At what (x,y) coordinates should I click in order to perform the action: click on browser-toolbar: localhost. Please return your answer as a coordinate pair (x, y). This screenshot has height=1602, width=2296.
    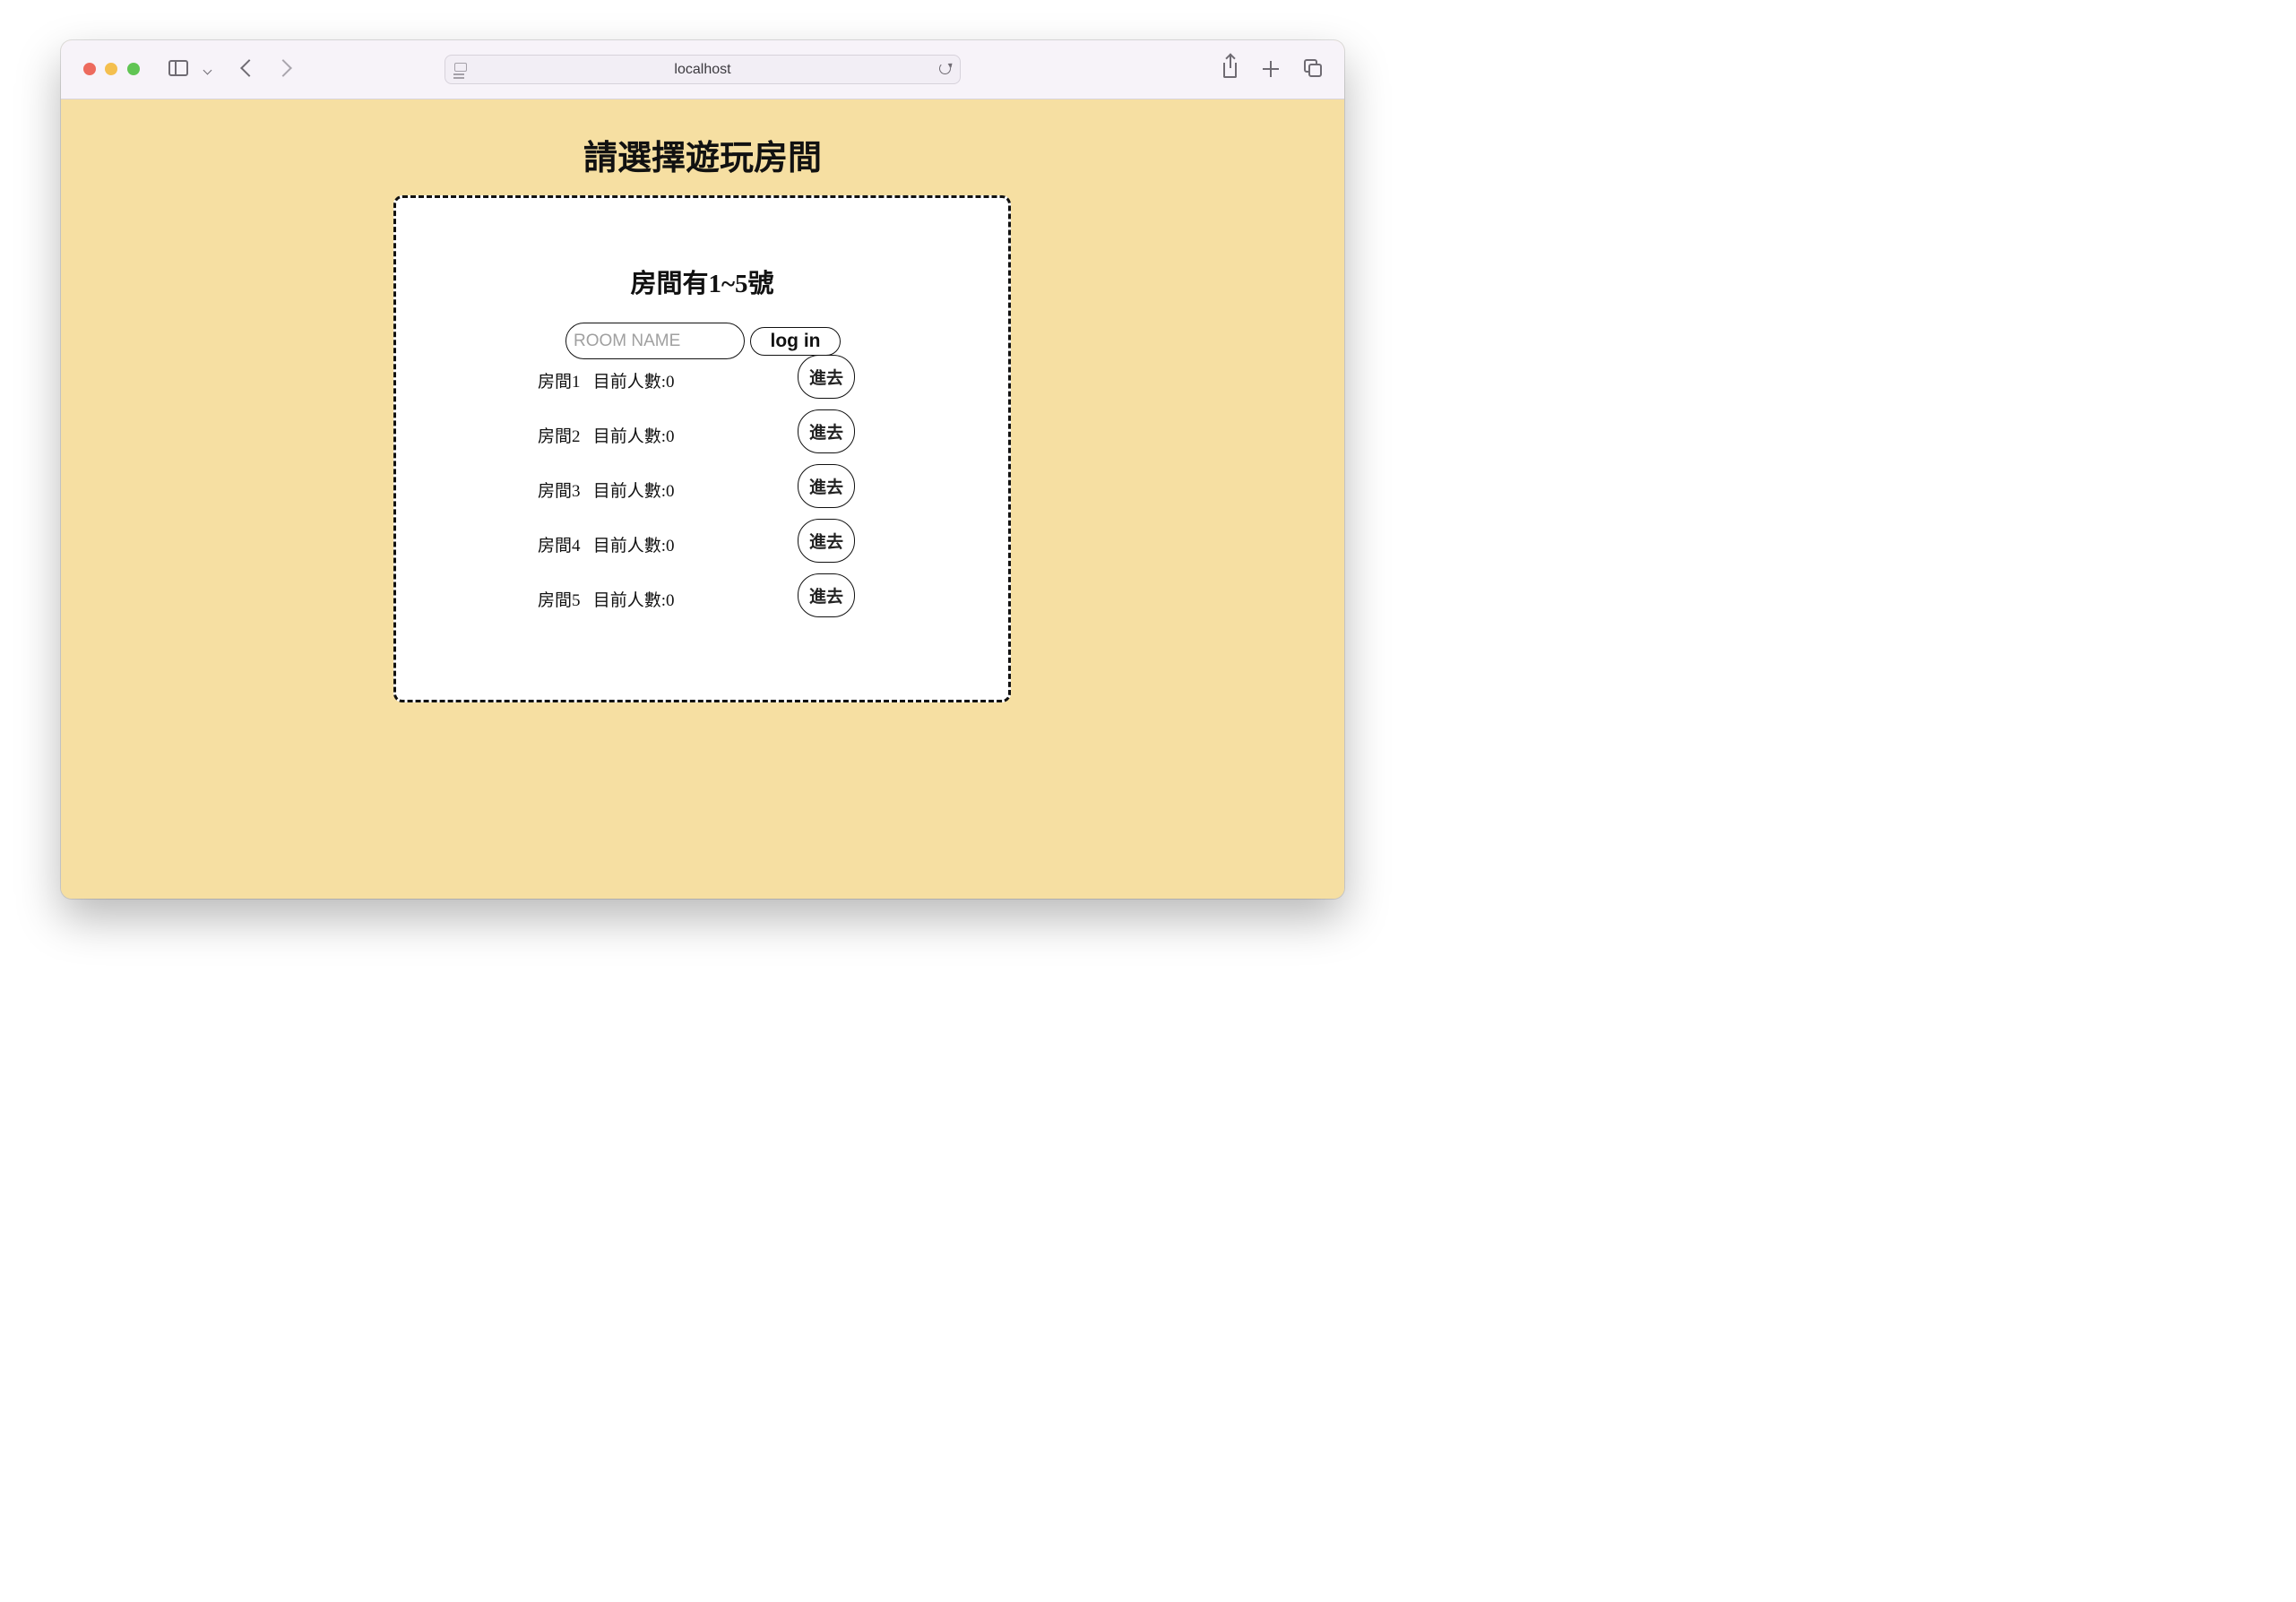
    Looking at the image, I should click on (703, 70).